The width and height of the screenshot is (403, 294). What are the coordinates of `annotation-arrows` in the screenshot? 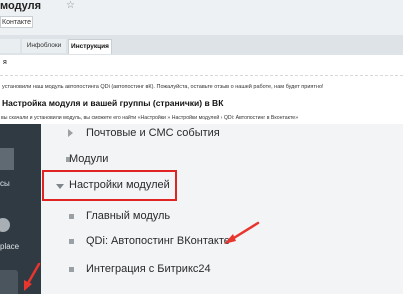 It's located at (142, 256).